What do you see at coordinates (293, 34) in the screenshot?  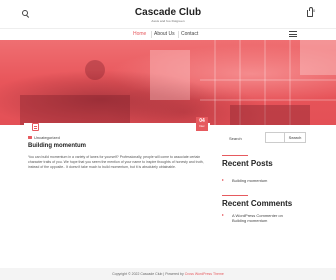 I see `menu-icon` at bounding box center [293, 34].